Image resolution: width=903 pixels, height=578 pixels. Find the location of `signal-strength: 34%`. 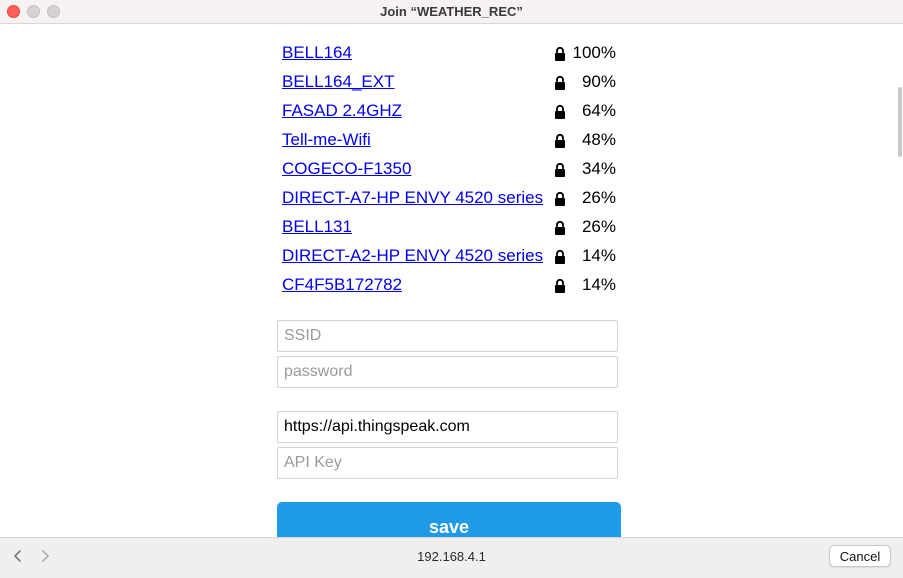

signal-strength: 34% is located at coordinates (598, 168).